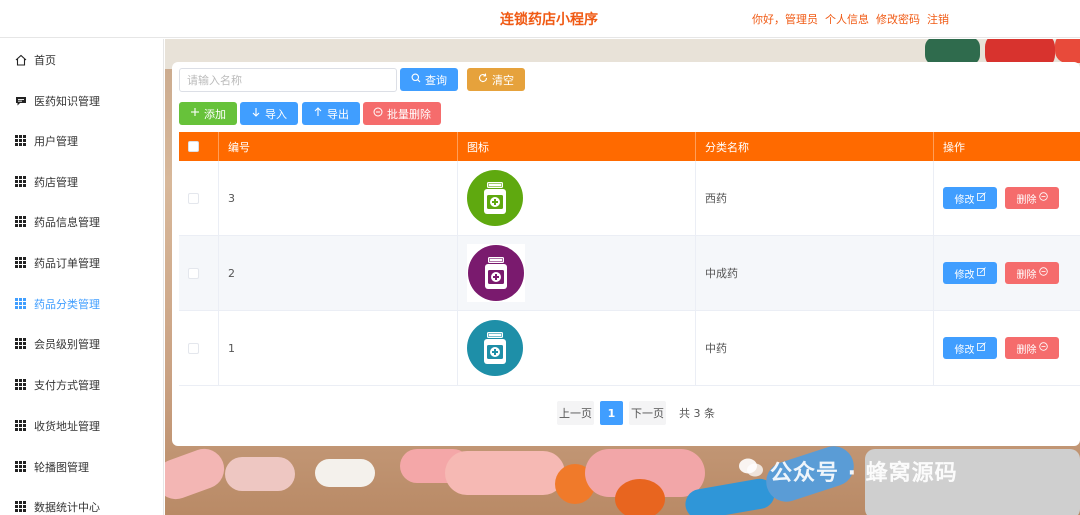  Describe the element at coordinates (814, 273) in the screenshot. I see `row-category-name: 中成药` at that location.